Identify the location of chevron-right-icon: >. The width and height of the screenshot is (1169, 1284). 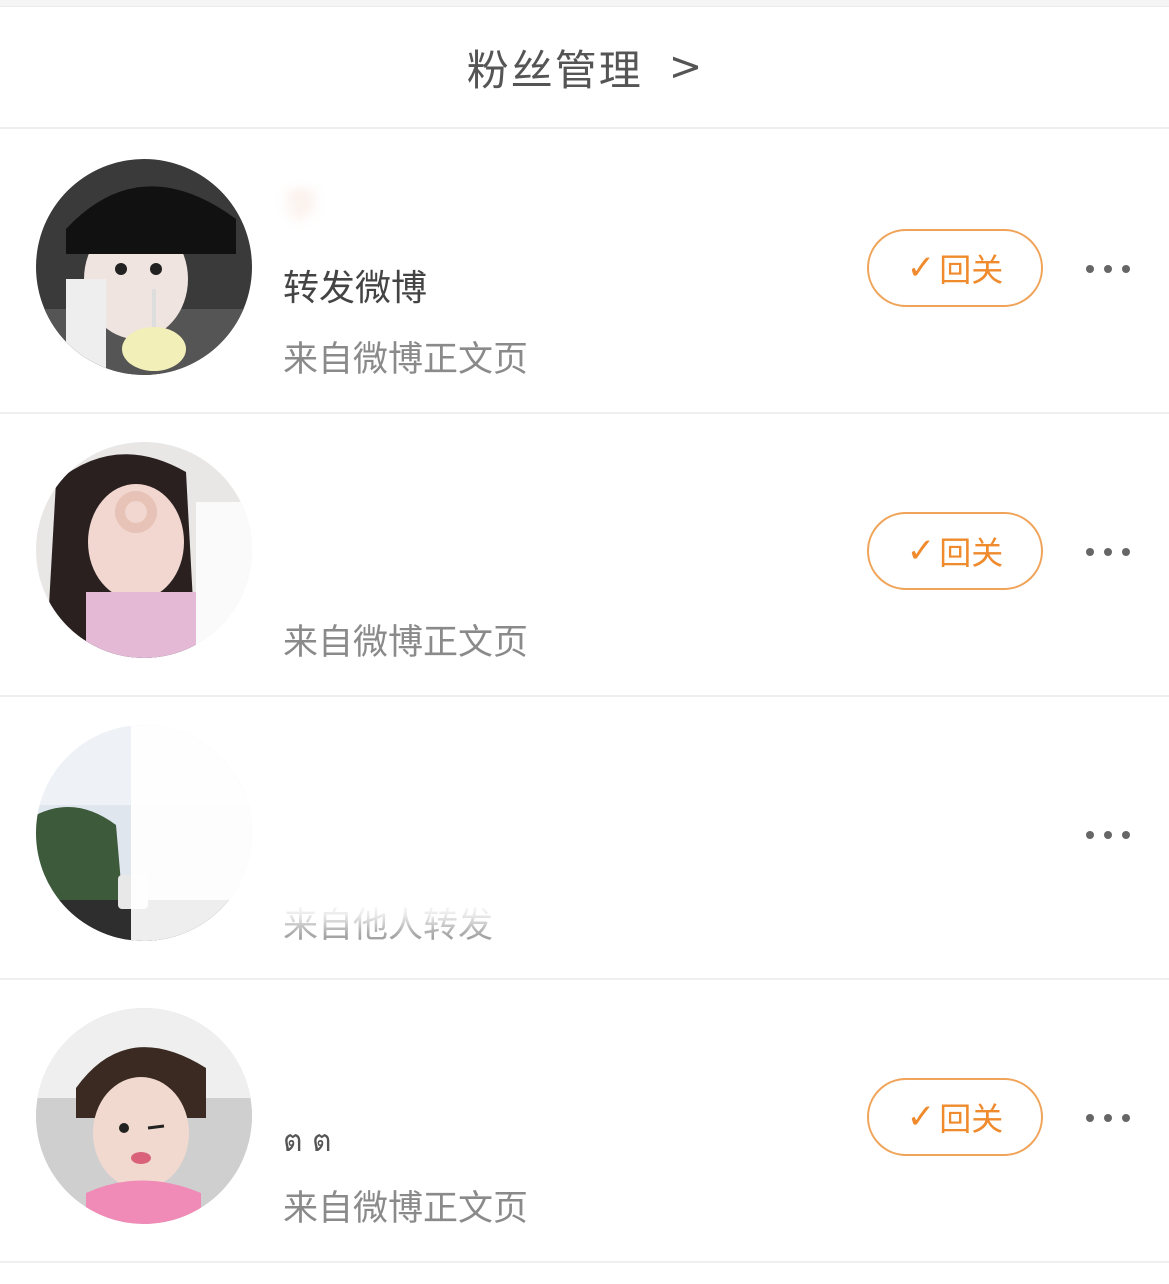
(685, 67).